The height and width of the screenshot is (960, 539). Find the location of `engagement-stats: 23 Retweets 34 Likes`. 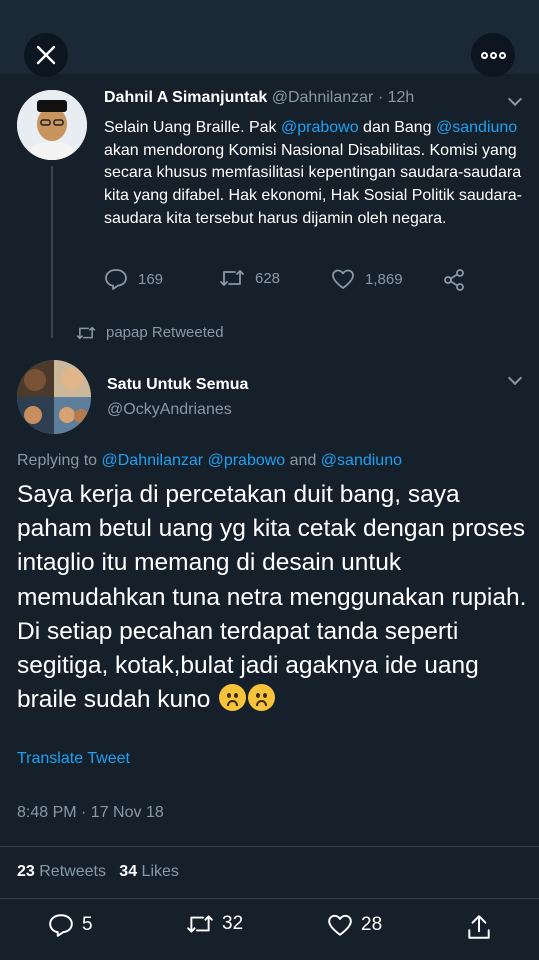

engagement-stats: 23 Retweets 34 Likes is located at coordinates (98, 872).